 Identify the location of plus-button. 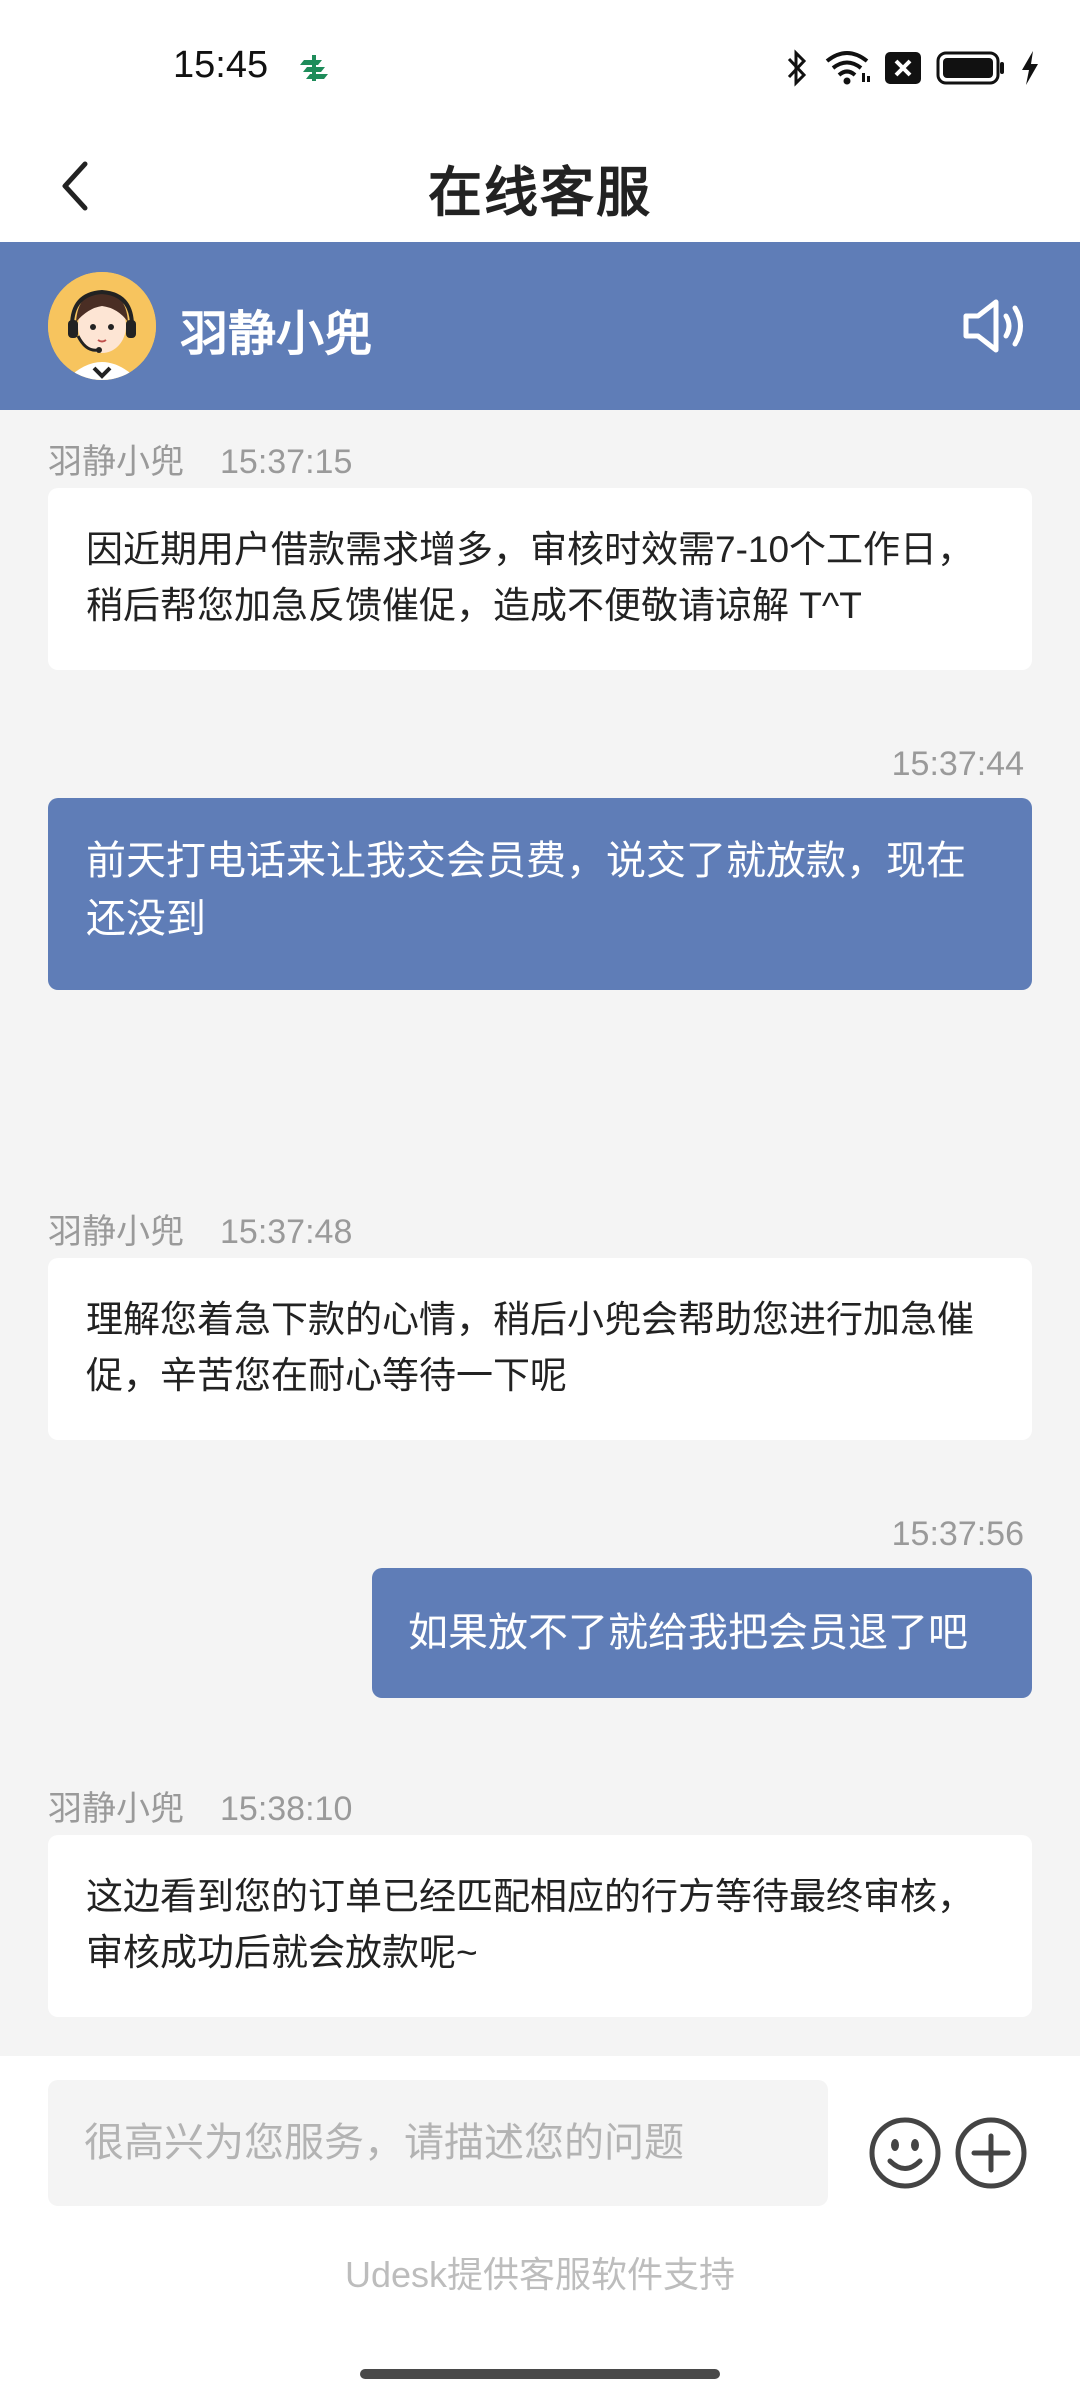
(991, 2153).